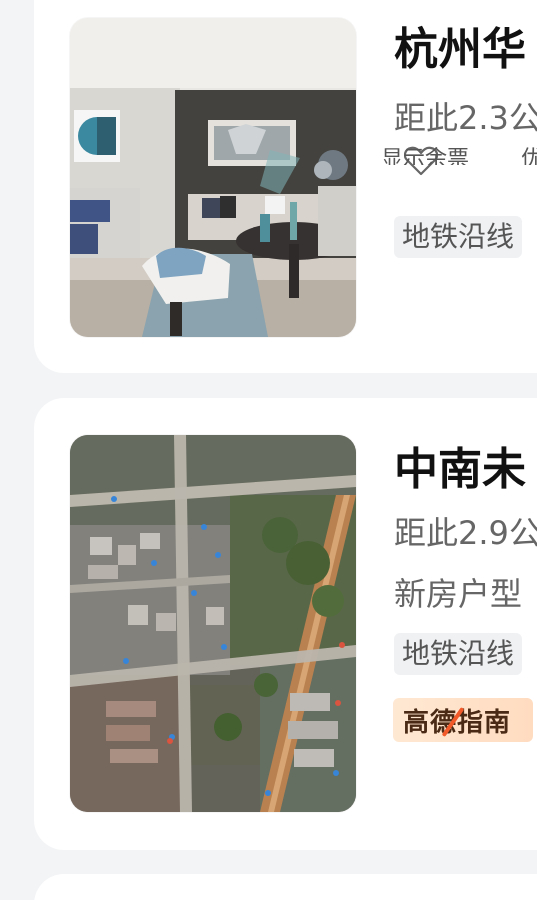  Describe the element at coordinates (458, 594) in the screenshot. I see `new-home-layout-label: 新房户型` at that location.